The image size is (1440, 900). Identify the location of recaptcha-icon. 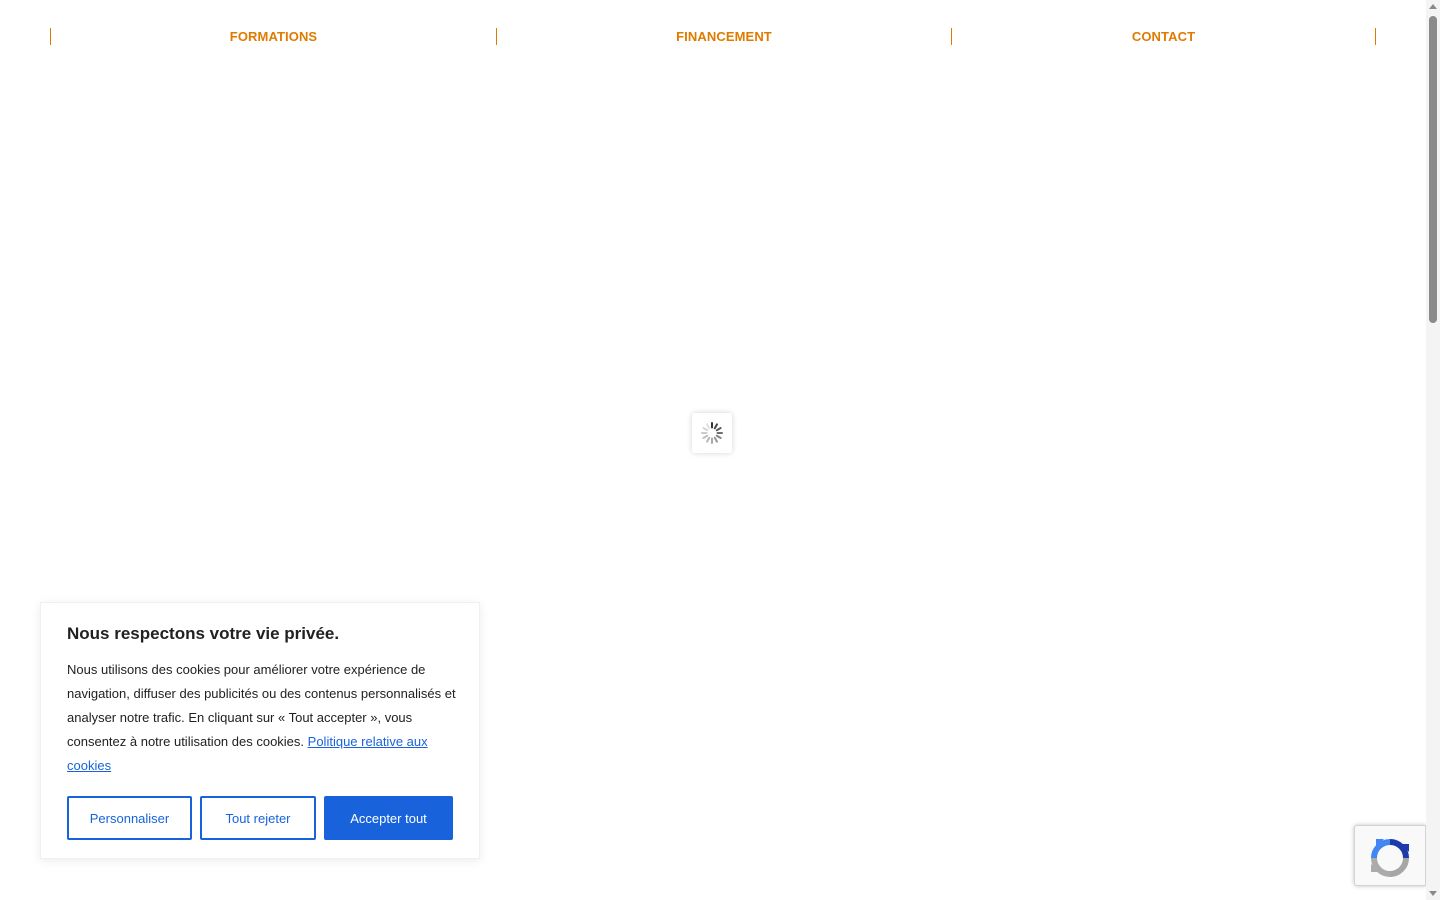
(1390, 858).